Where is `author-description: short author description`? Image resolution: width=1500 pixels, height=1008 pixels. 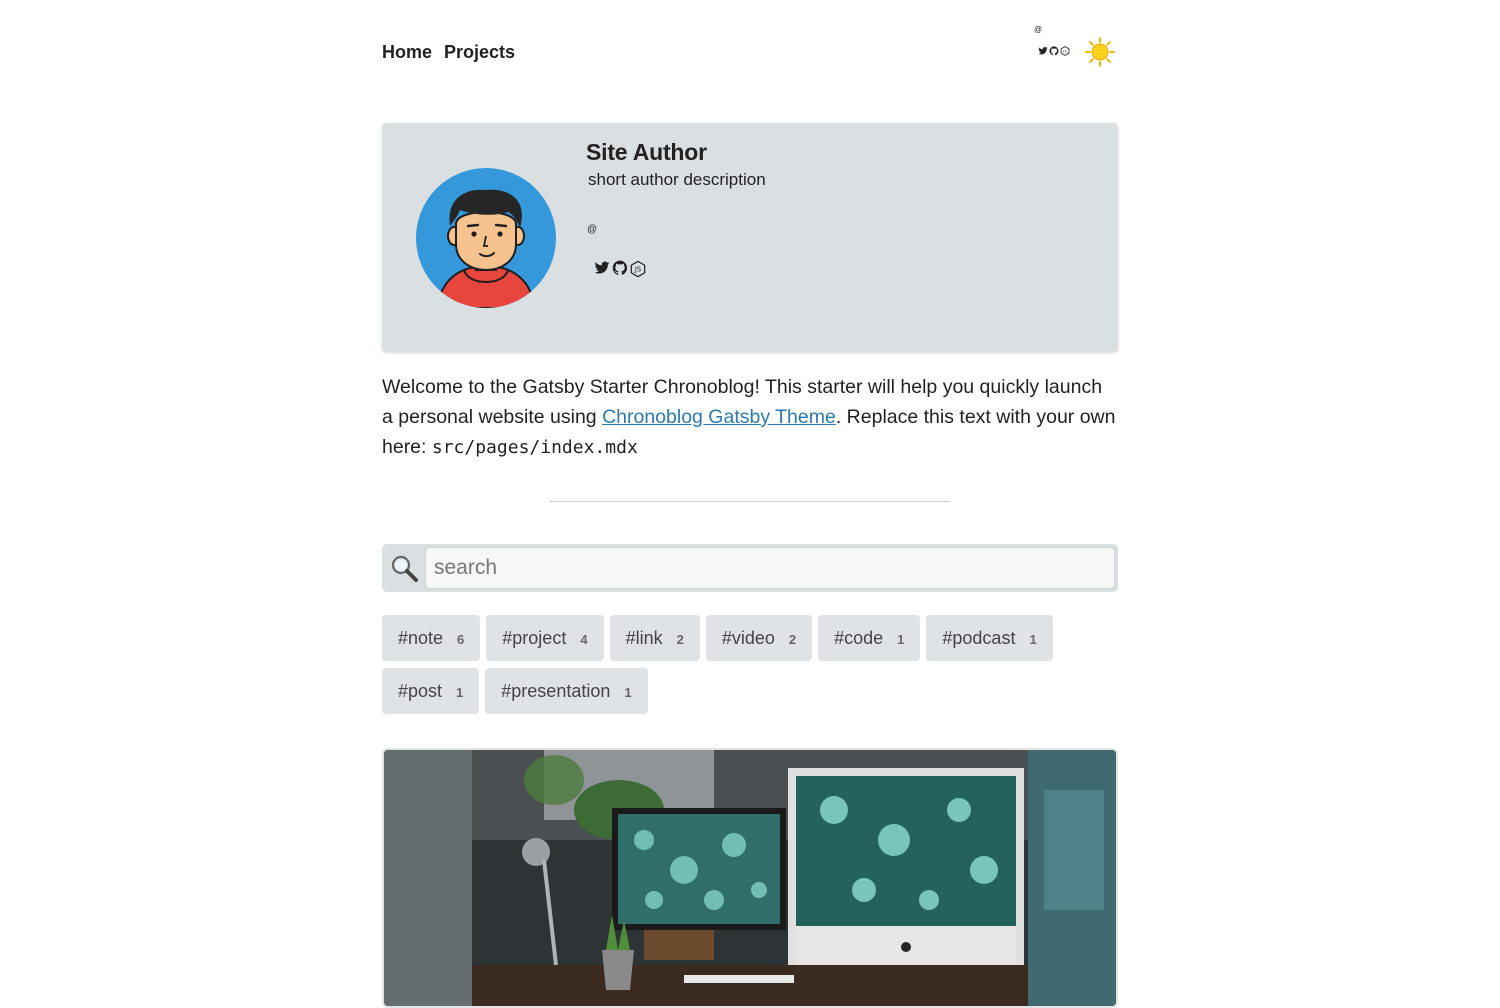
author-description: short author description is located at coordinates (677, 179).